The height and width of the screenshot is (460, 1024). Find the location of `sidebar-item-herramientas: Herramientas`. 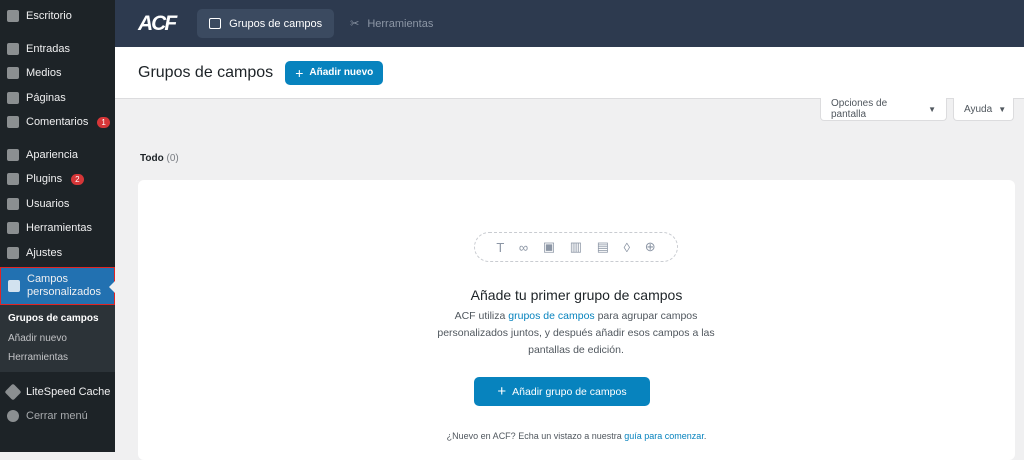

sidebar-item-herramientas: Herramientas is located at coordinates (57, 228).